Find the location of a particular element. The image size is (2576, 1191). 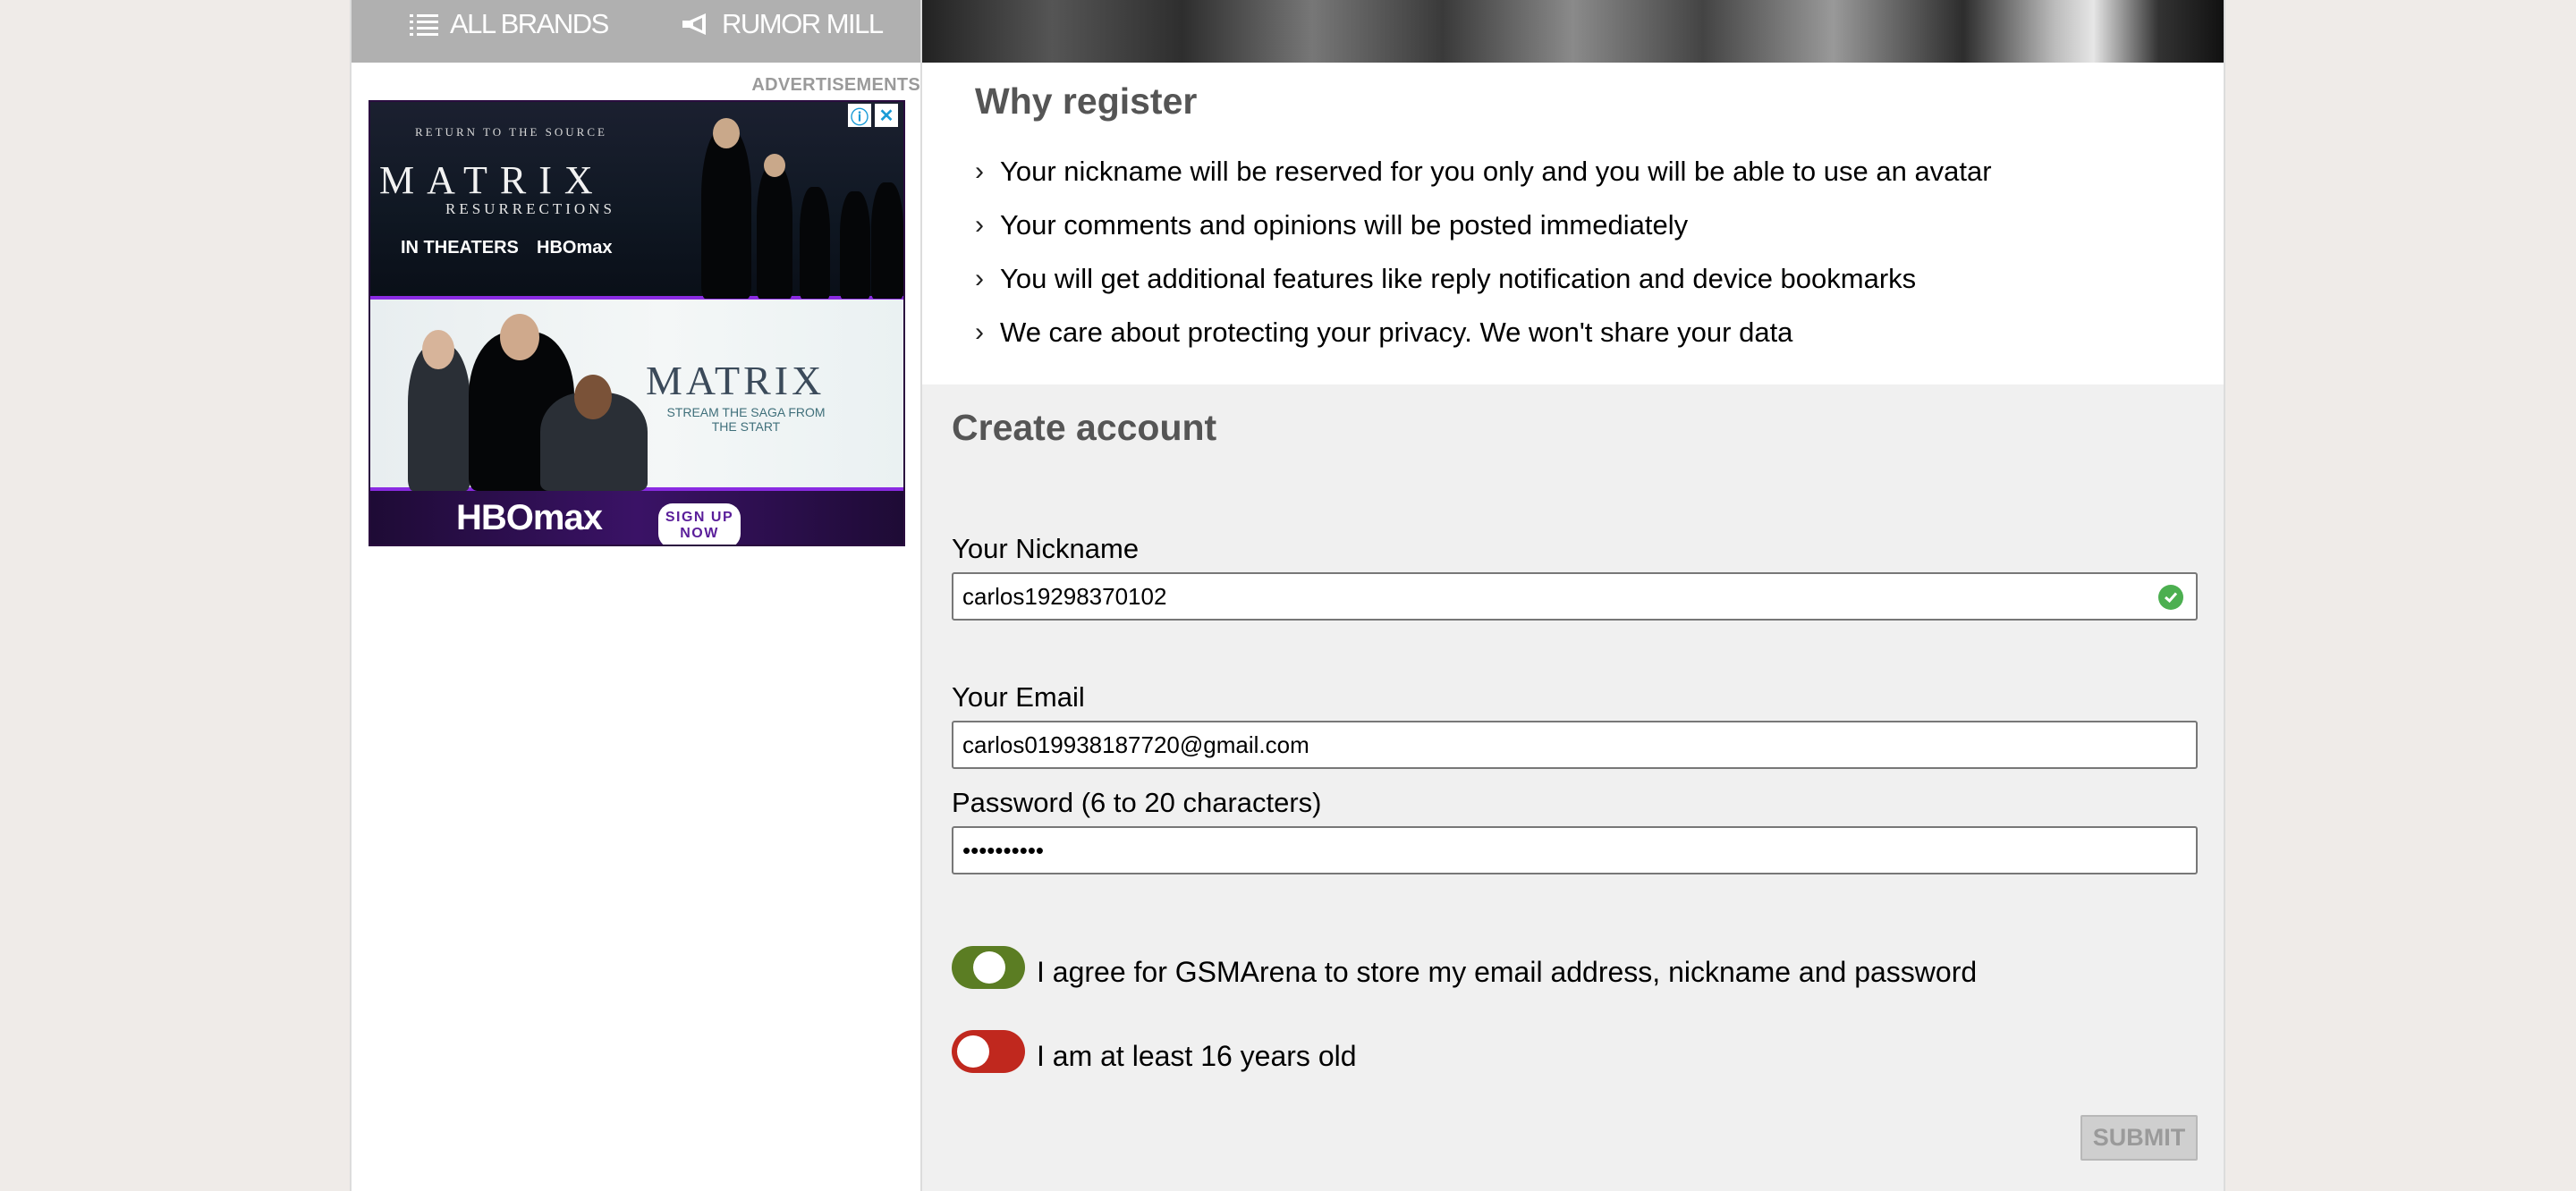

ad-hbo-small: HBOmax is located at coordinates (575, 248).